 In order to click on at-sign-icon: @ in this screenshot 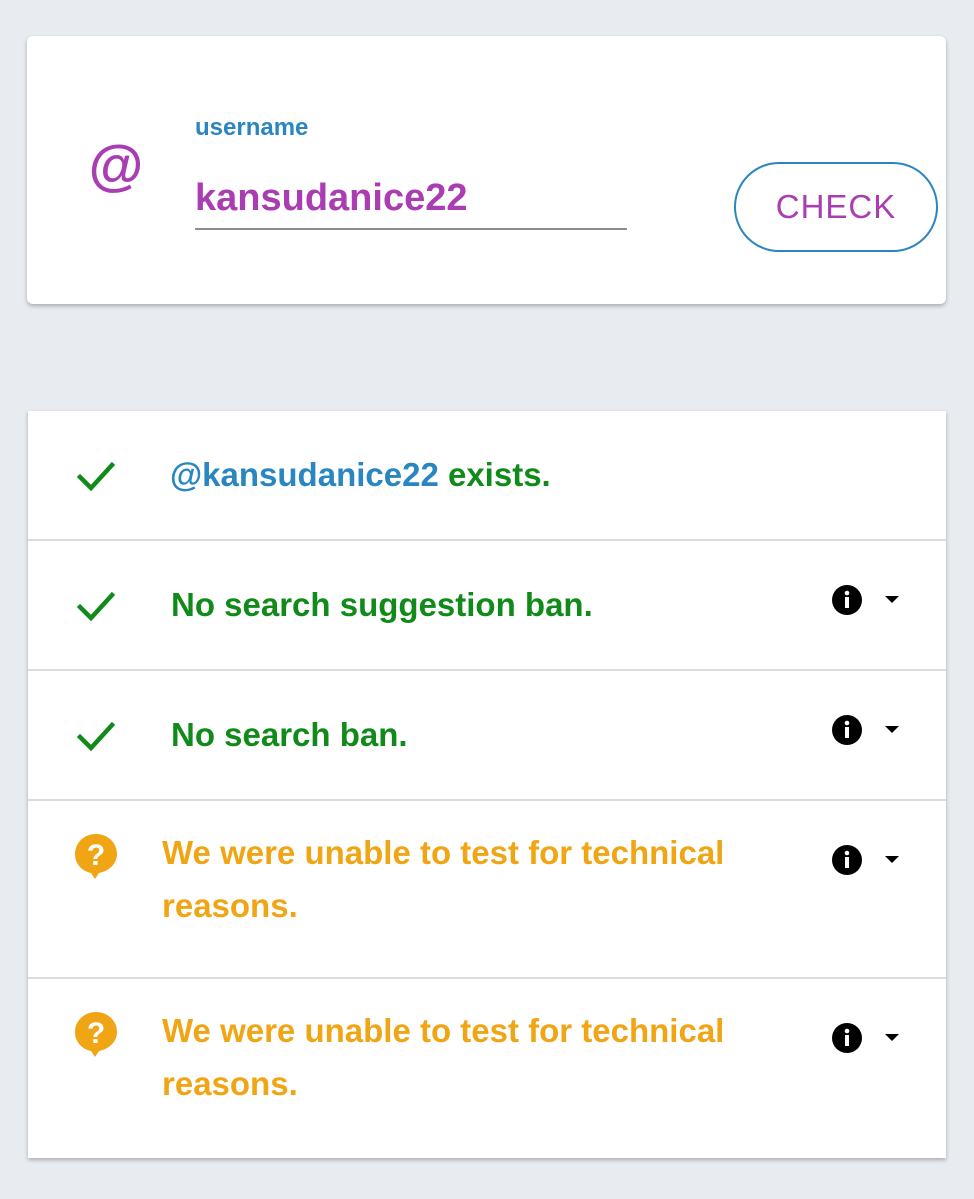, I will do `click(115, 165)`.